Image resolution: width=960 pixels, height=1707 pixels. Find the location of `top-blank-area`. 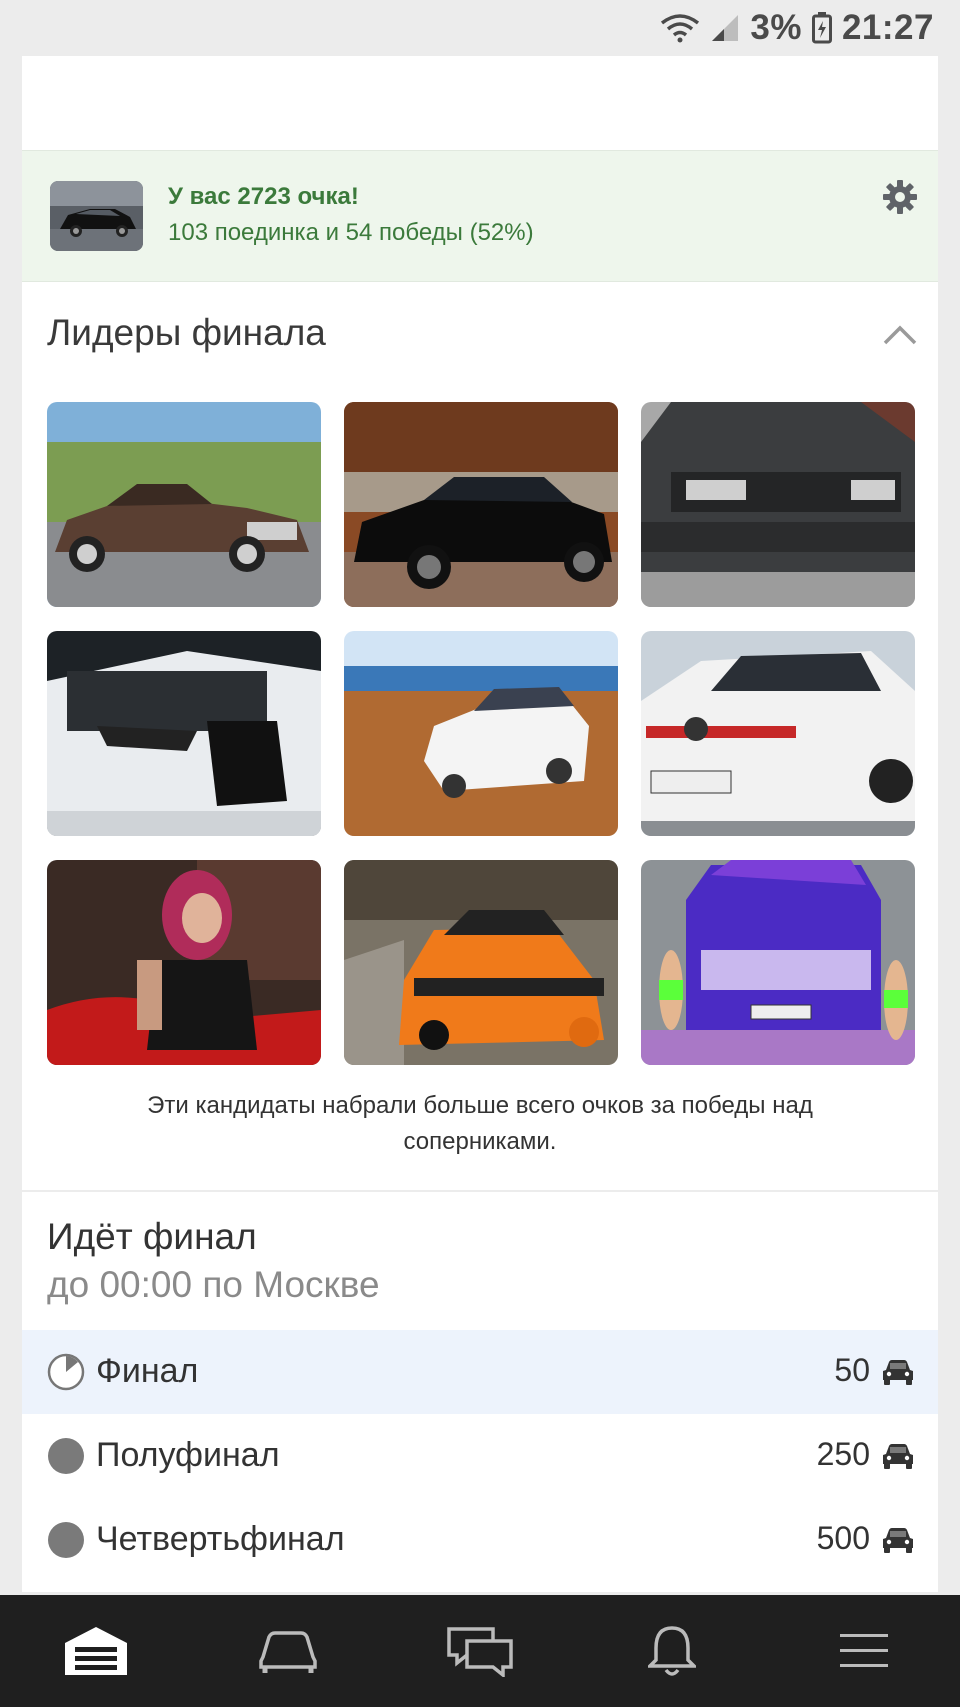

top-blank-area is located at coordinates (480, 103).